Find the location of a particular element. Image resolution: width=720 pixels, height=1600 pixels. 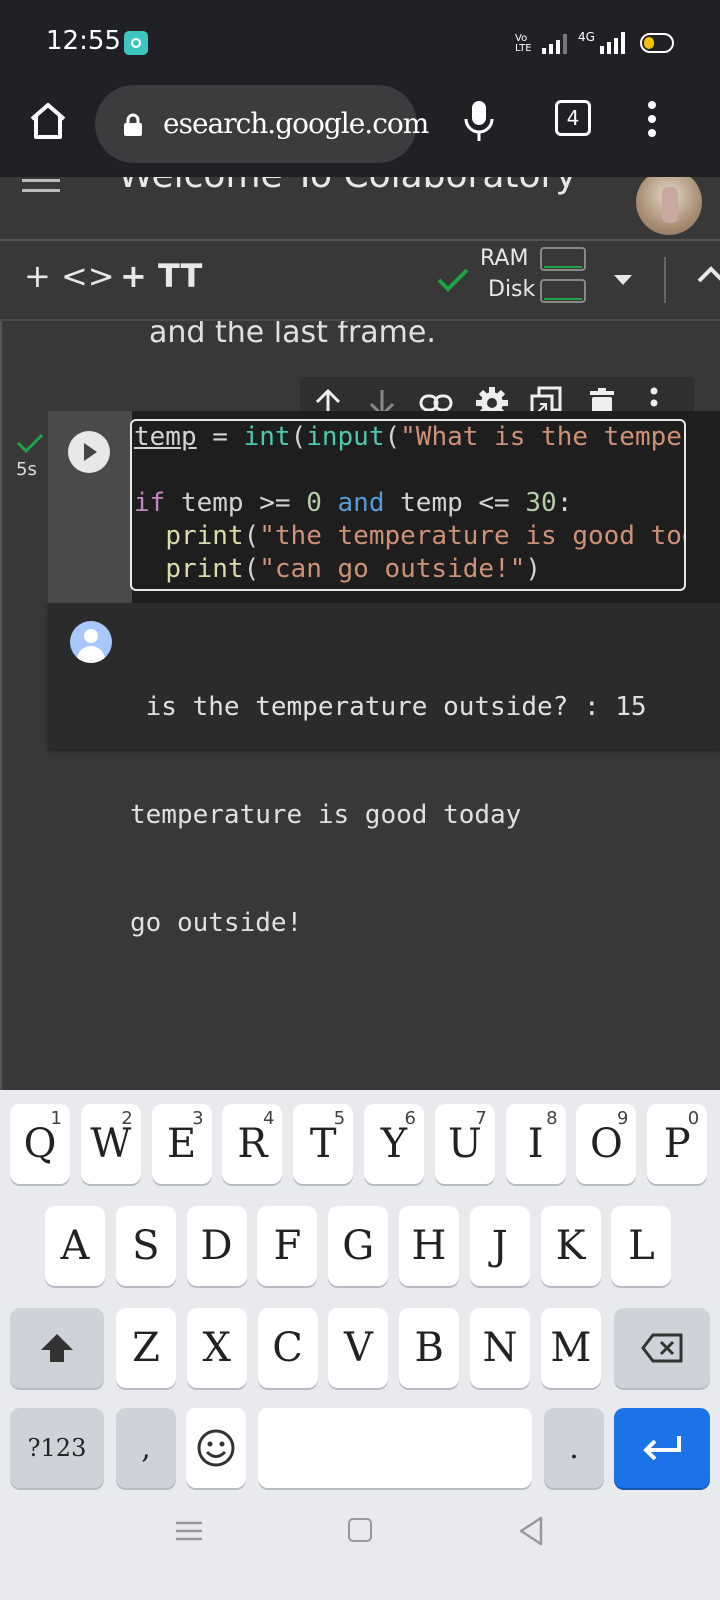

key-label: V is located at coordinates (358, 1348).